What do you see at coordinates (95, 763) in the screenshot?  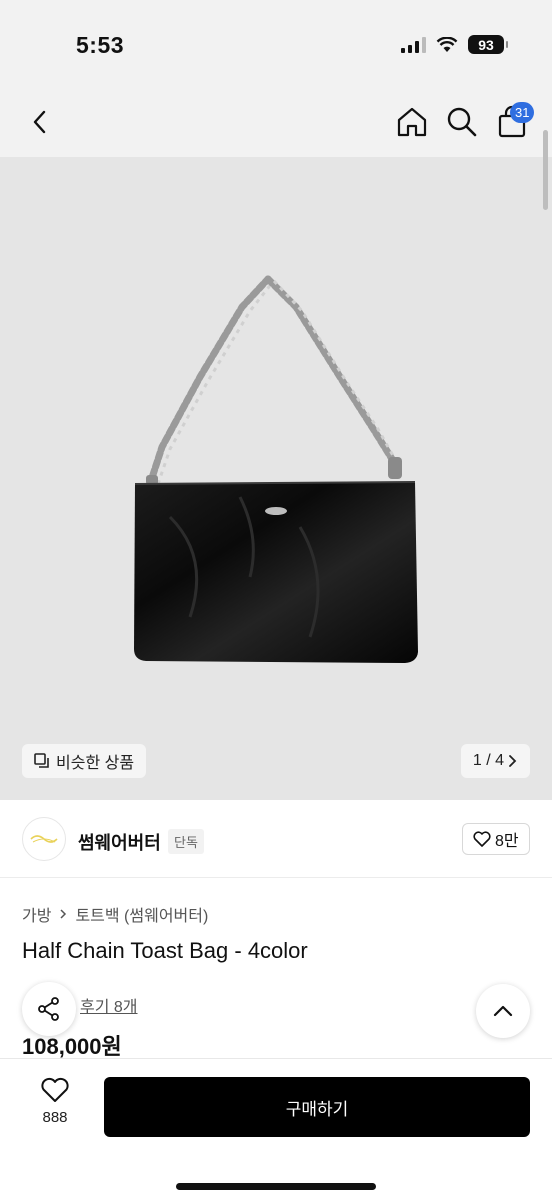 I see `similar-products-label: 비슷한 상품` at bounding box center [95, 763].